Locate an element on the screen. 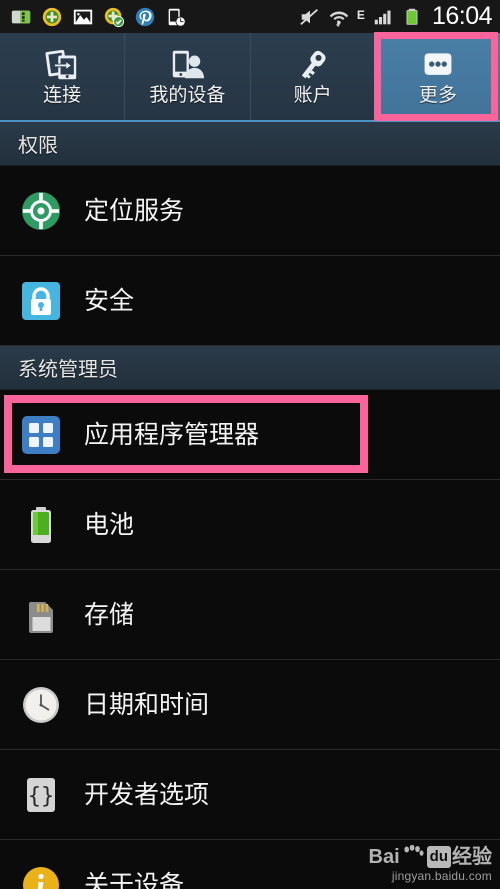  tab-label: 更多 is located at coordinates (437, 95).